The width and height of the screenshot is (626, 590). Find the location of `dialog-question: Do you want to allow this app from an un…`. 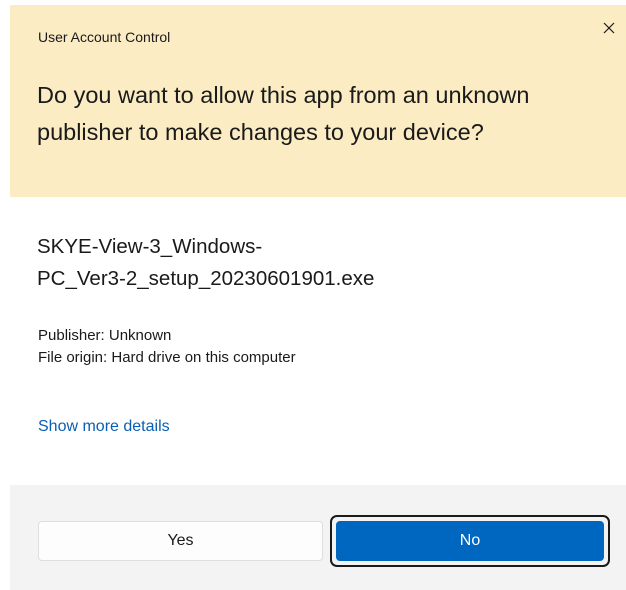

dialog-question: Do you want to allow this app from an un… is located at coordinates (283, 113).